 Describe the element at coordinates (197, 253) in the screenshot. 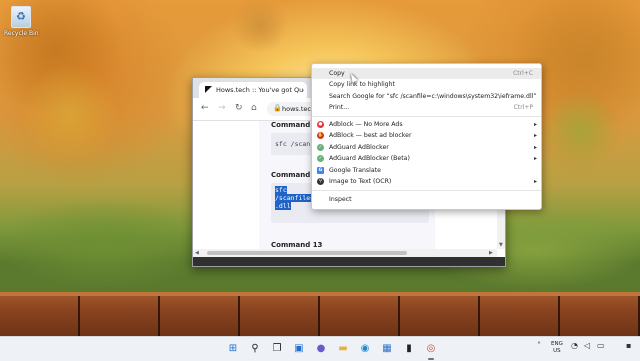

I see `scroll-left-icon: ◀` at that location.